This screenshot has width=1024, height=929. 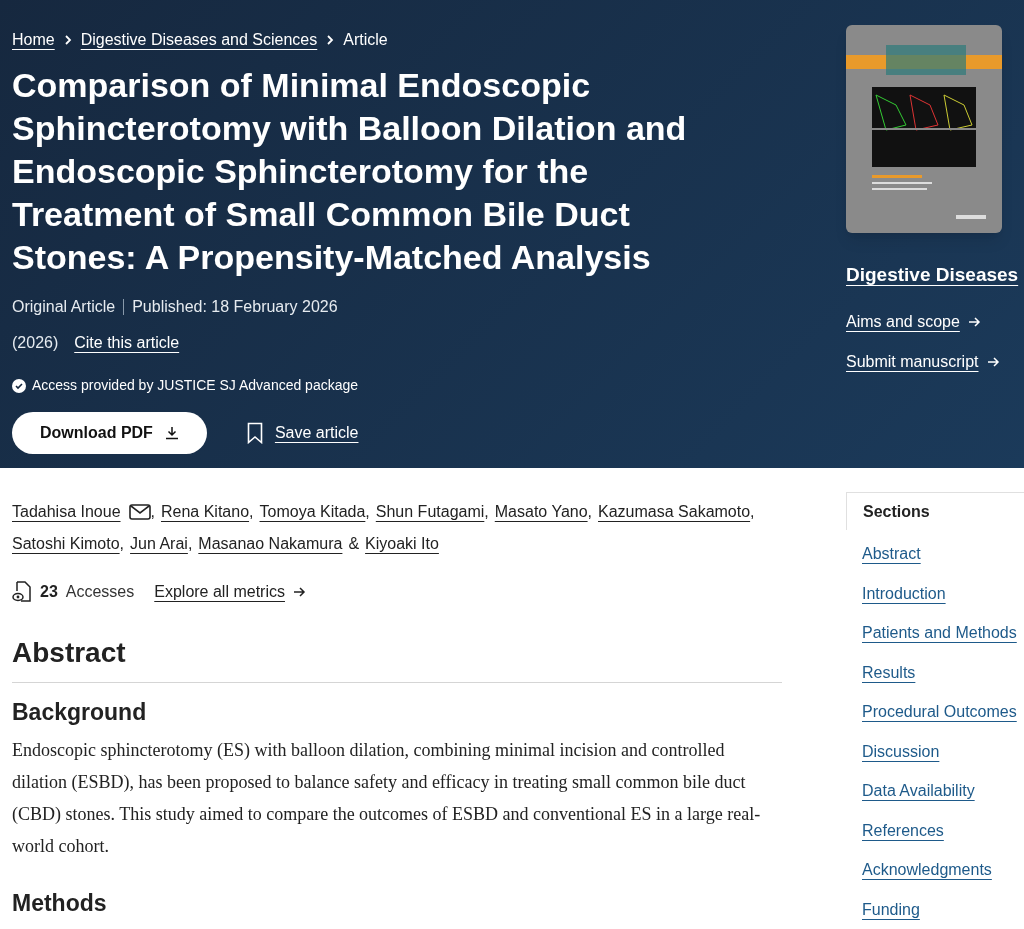 What do you see at coordinates (64, 307) in the screenshot?
I see `article-type: Original Article` at bounding box center [64, 307].